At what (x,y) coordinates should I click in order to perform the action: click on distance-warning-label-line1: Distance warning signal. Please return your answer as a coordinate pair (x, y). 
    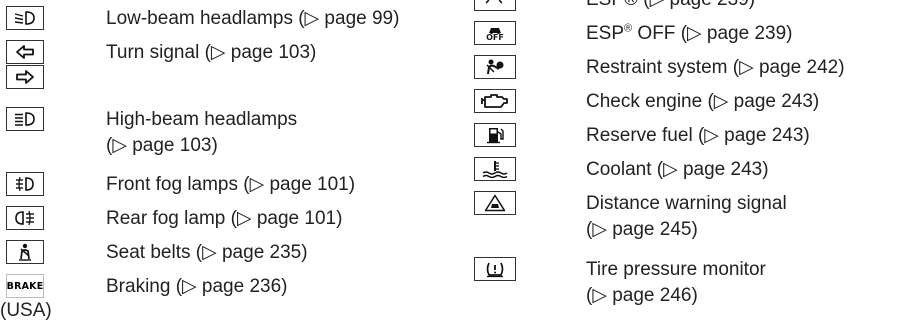
    Looking at the image, I should click on (686, 203).